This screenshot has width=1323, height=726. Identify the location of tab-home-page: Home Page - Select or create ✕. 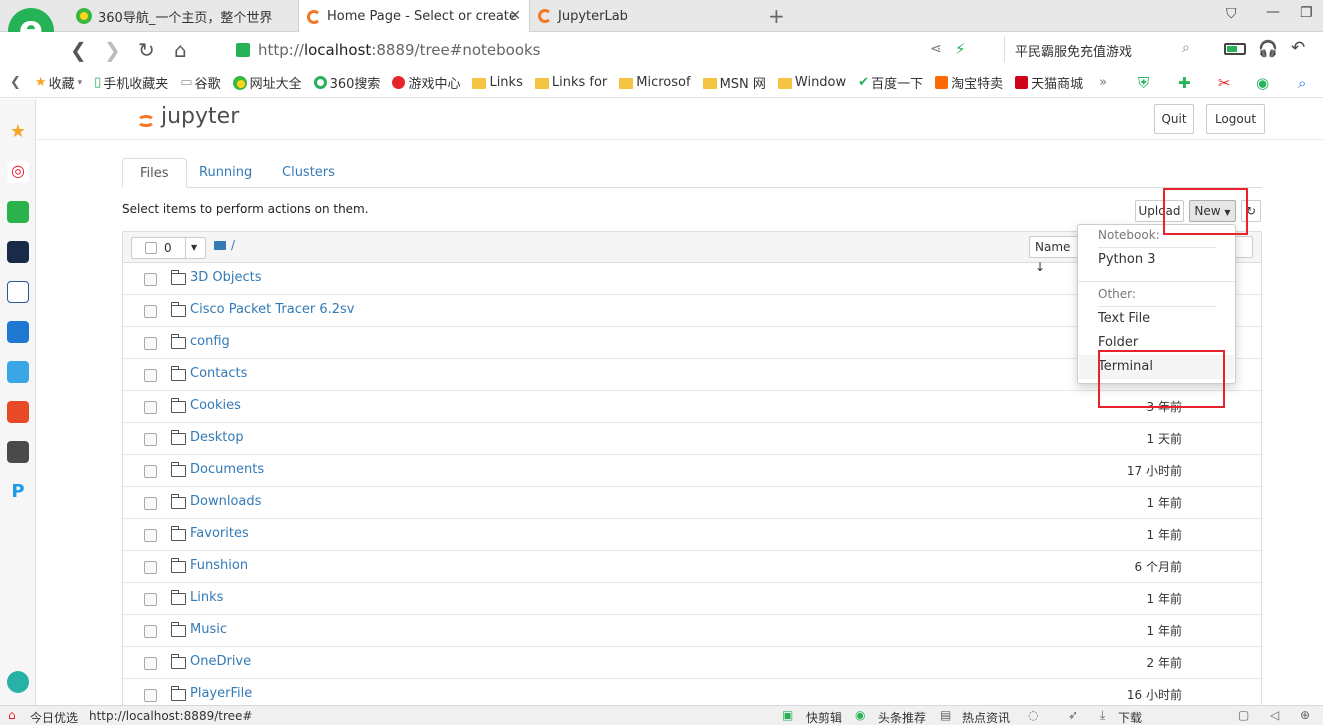
(414, 16).